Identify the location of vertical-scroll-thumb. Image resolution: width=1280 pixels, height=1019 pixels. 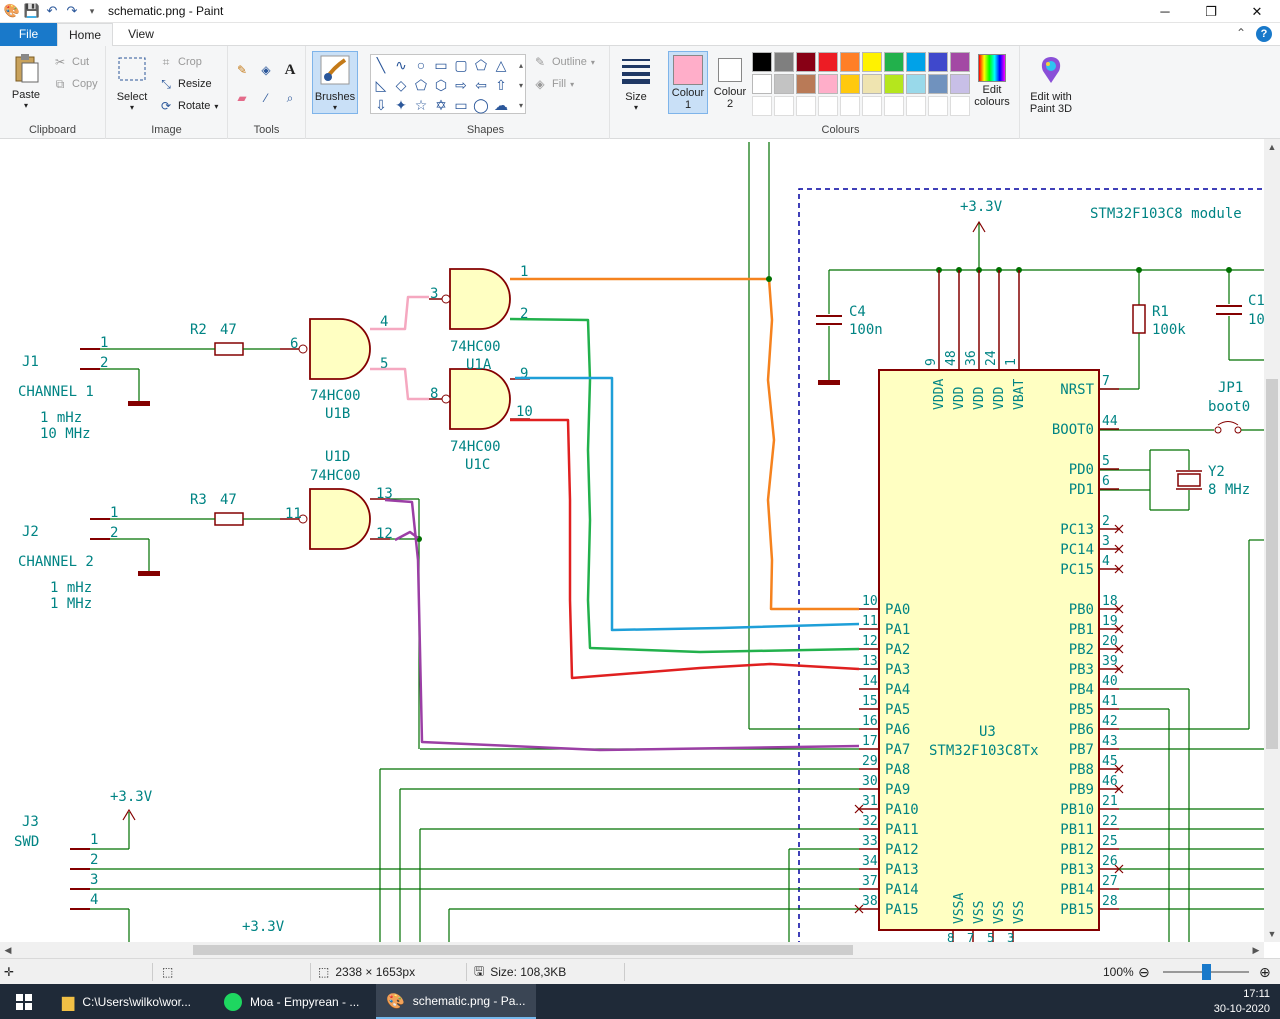
(1272, 564).